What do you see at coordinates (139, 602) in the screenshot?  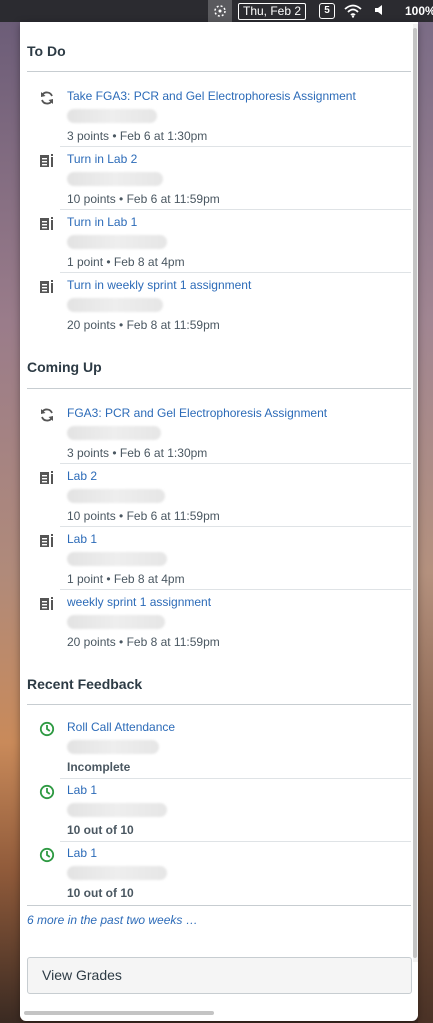 I see `coming-up-item-title: weekly sprint 1 assignment` at bounding box center [139, 602].